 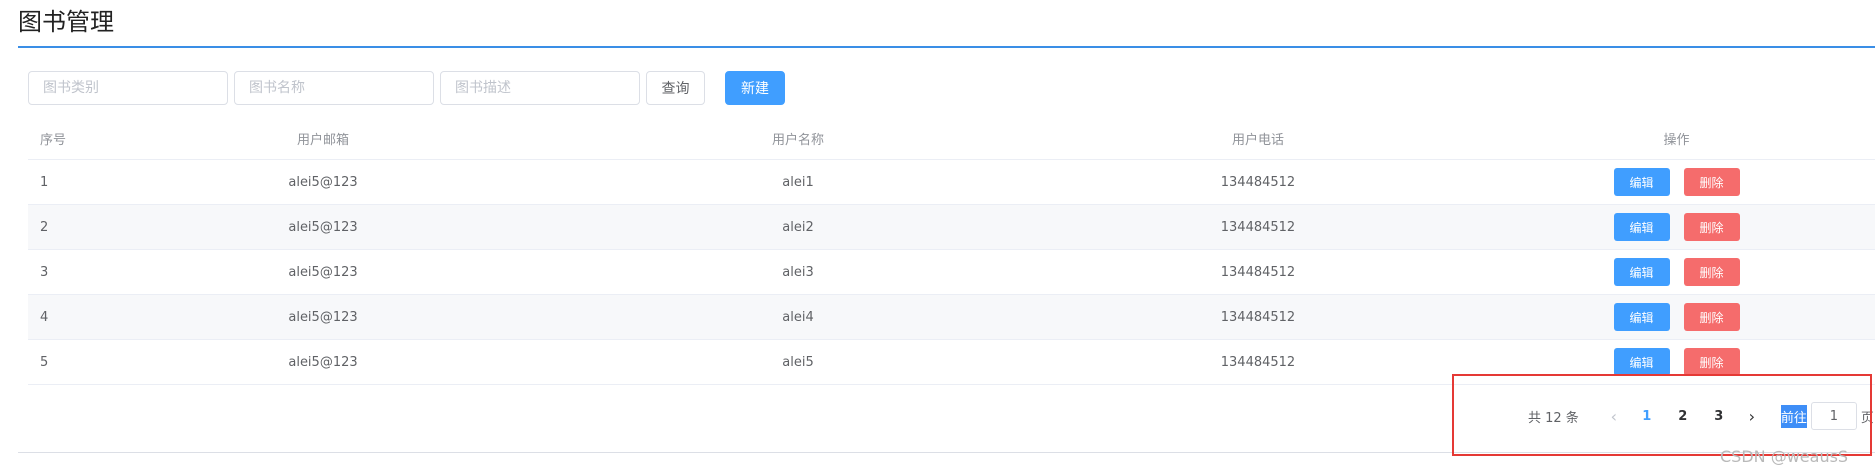 What do you see at coordinates (1676, 138) in the screenshot?
I see `column-header-actions: 操作` at bounding box center [1676, 138].